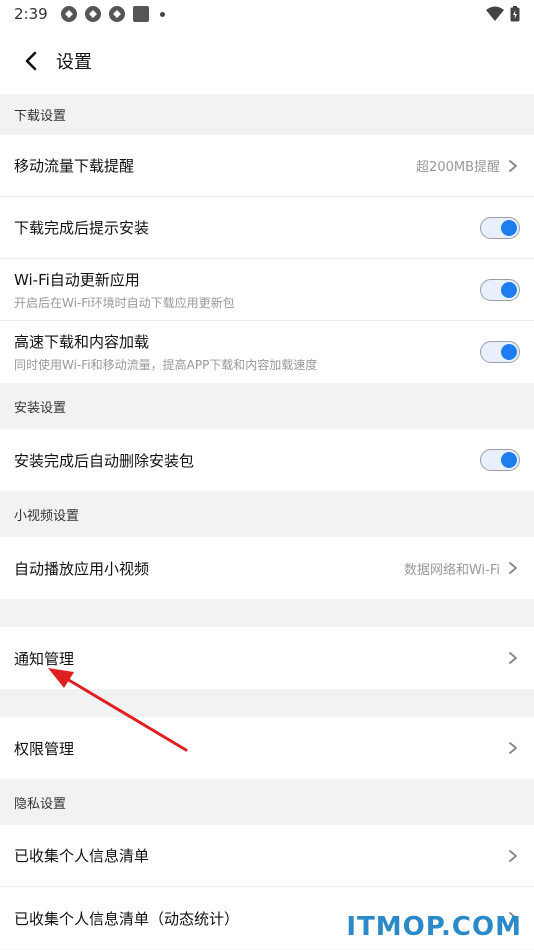  What do you see at coordinates (82, 228) in the screenshot?
I see `install-prompt-title: 下载完成后提示安装` at bounding box center [82, 228].